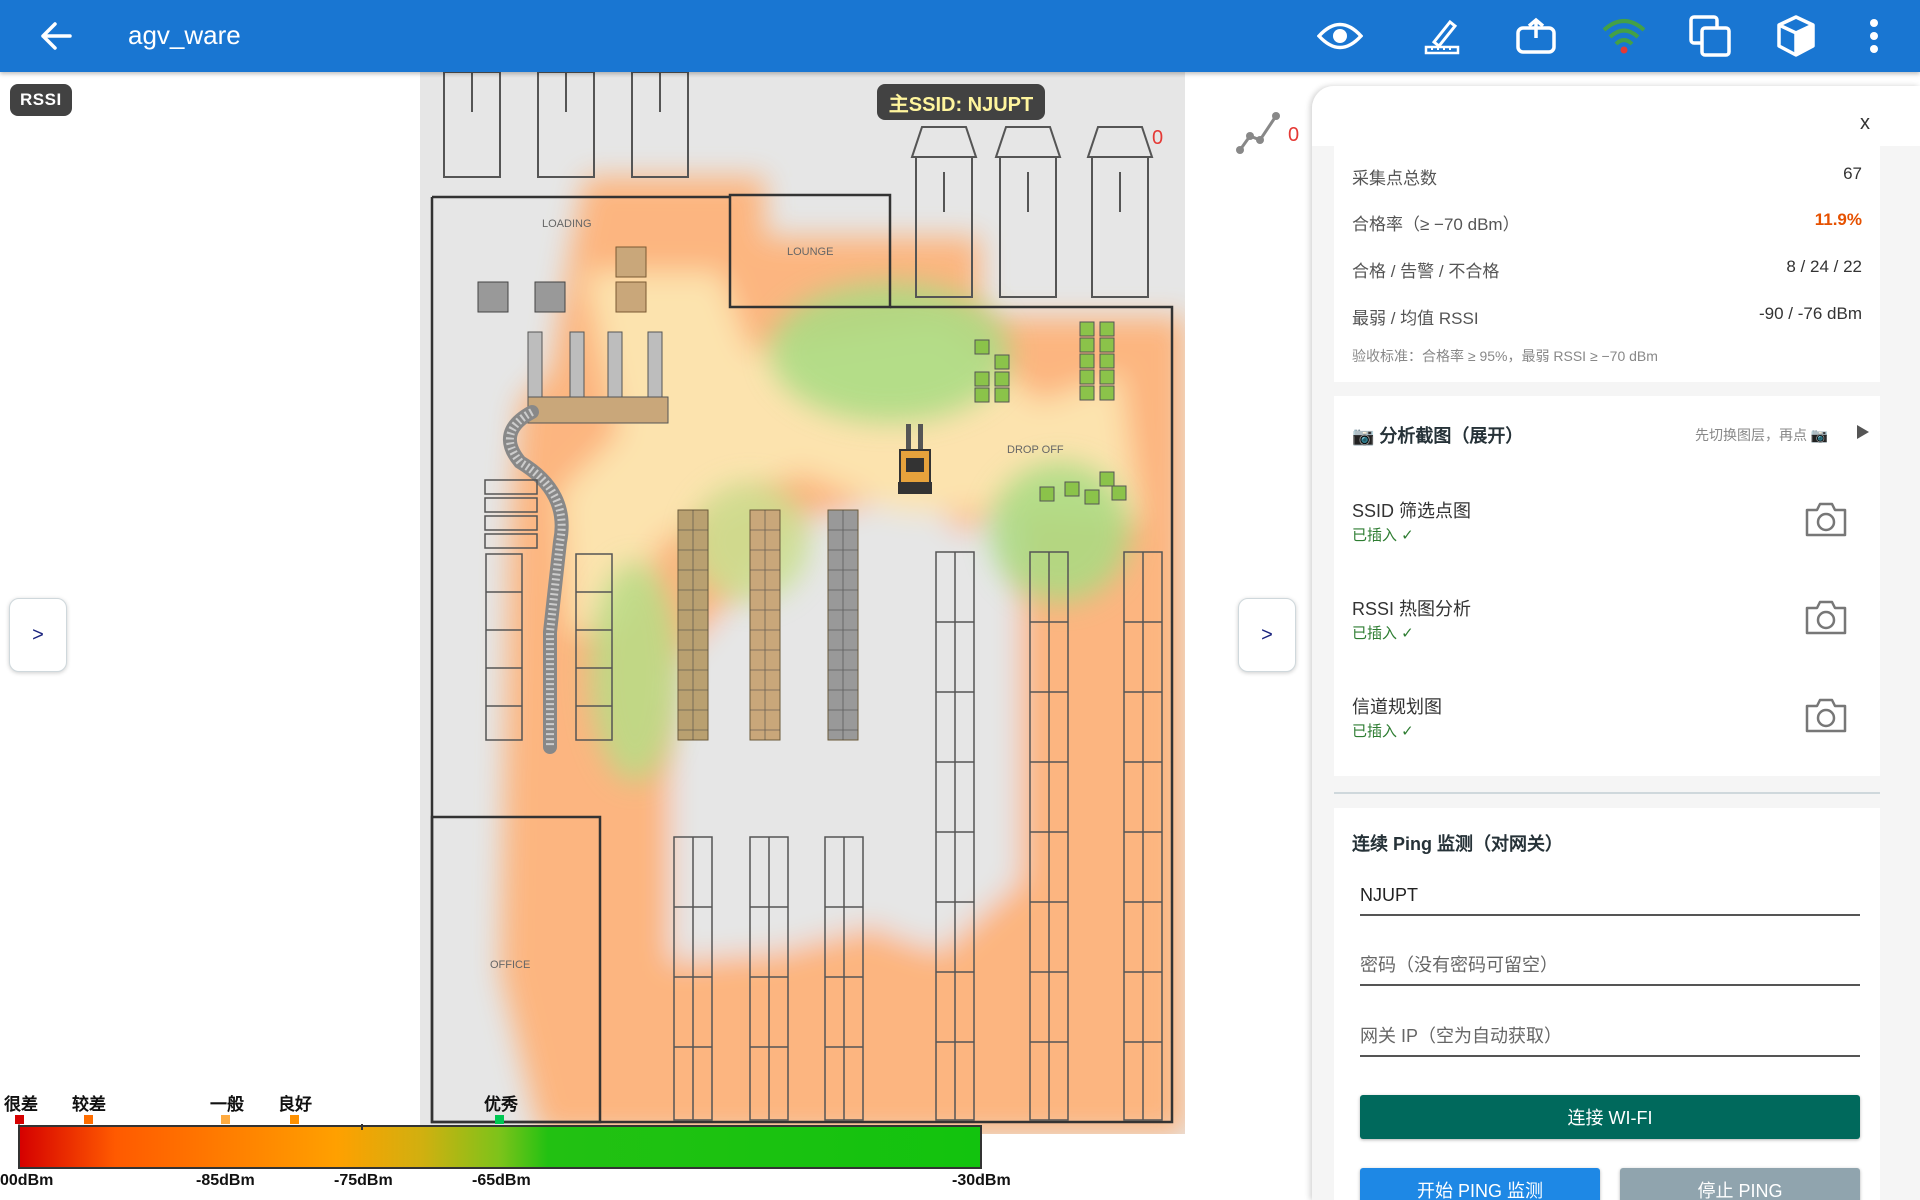 This screenshot has width=1920, height=1200. Describe the element at coordinates (1397, 707) in the screenshot. I see `snapshot-channel-label: 信道规划图` at that location.